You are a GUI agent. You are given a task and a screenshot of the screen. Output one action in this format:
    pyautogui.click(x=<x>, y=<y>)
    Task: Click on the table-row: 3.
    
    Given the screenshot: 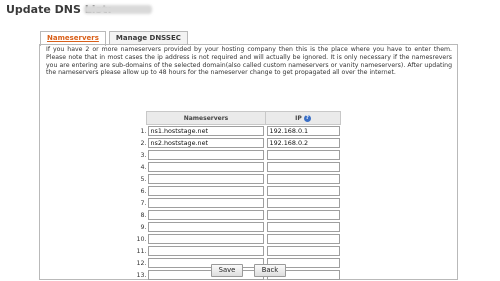 What is the action you would take?
    pyautogui.click(x=244, y=155)
    